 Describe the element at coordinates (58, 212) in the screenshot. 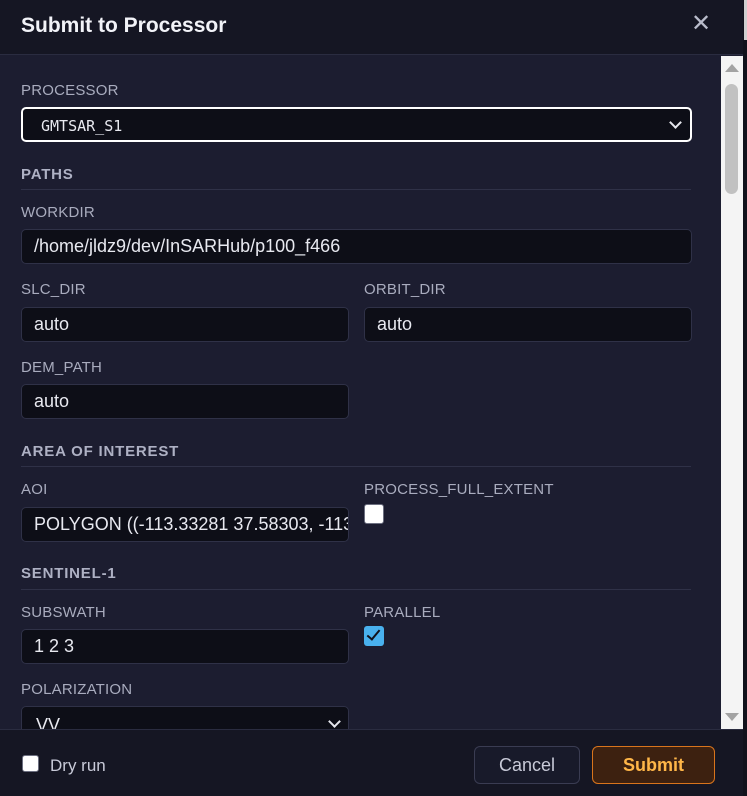

I see `workdir-label: WORKDIR` at that location.